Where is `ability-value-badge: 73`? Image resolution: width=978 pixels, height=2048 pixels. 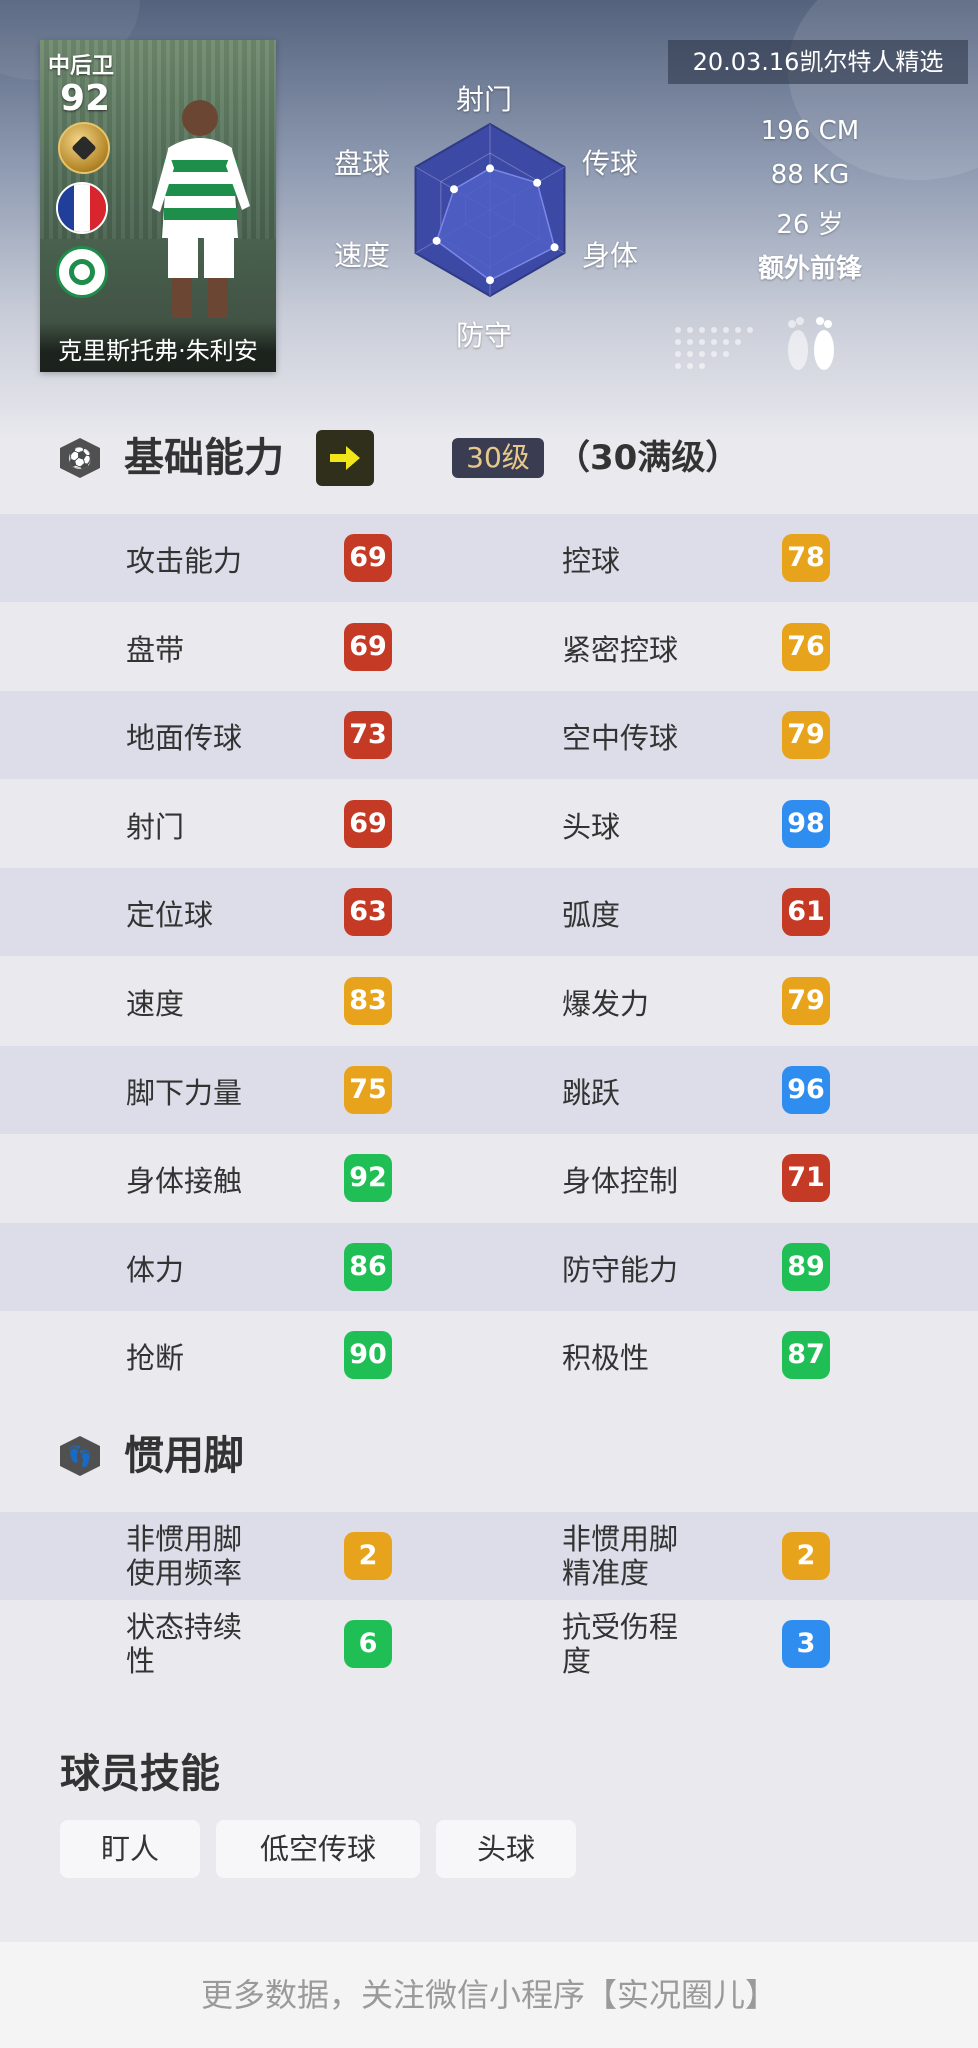 ability-value-badge: 73 is located at coordinates (368, 735).